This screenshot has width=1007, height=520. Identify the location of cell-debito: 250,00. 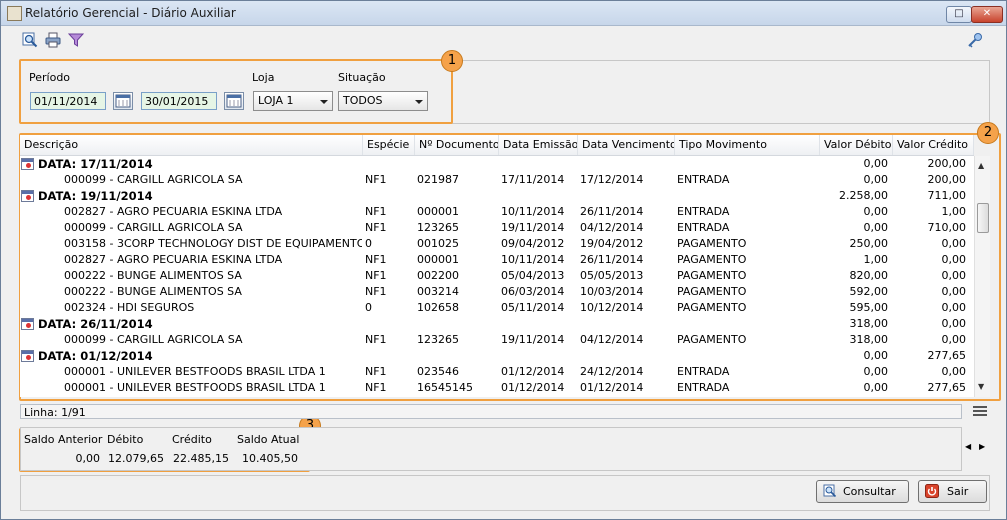
(869, 243).